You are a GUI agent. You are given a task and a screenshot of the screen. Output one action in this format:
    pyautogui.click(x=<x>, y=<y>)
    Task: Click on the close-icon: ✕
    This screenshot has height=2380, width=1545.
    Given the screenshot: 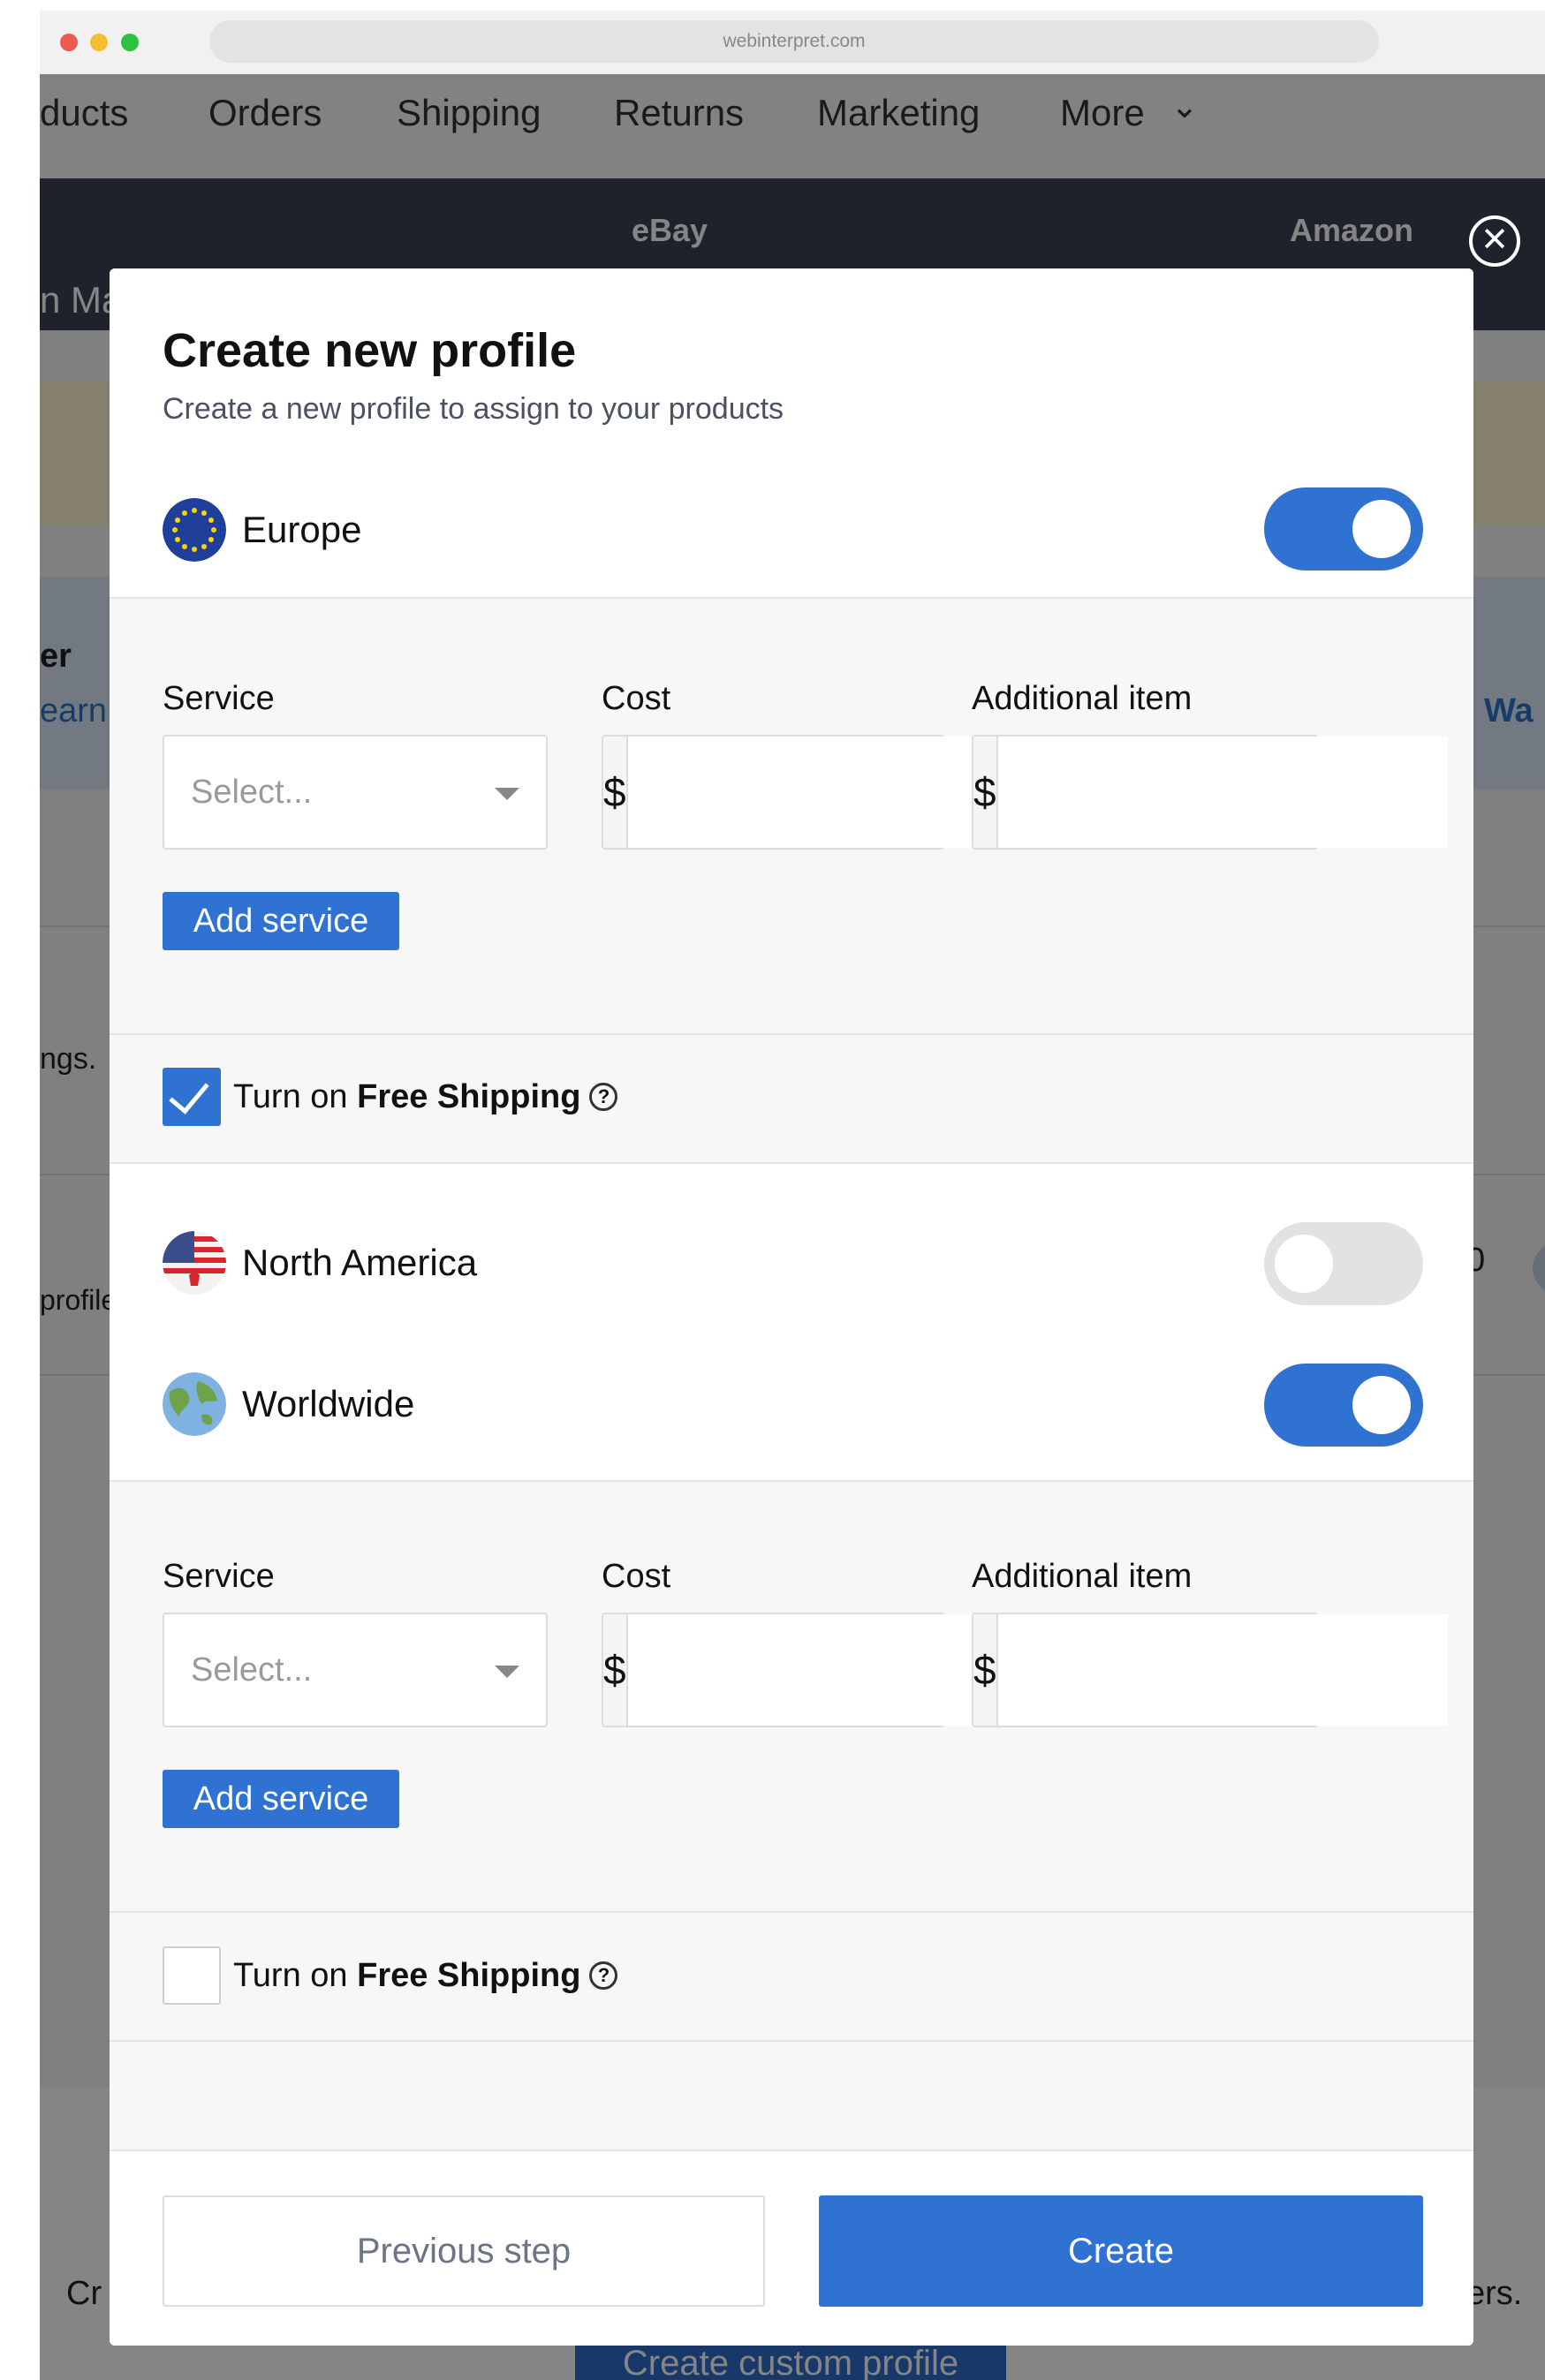 What is the action you would take?
    pyautogui.click(x=1494, y=241)
    